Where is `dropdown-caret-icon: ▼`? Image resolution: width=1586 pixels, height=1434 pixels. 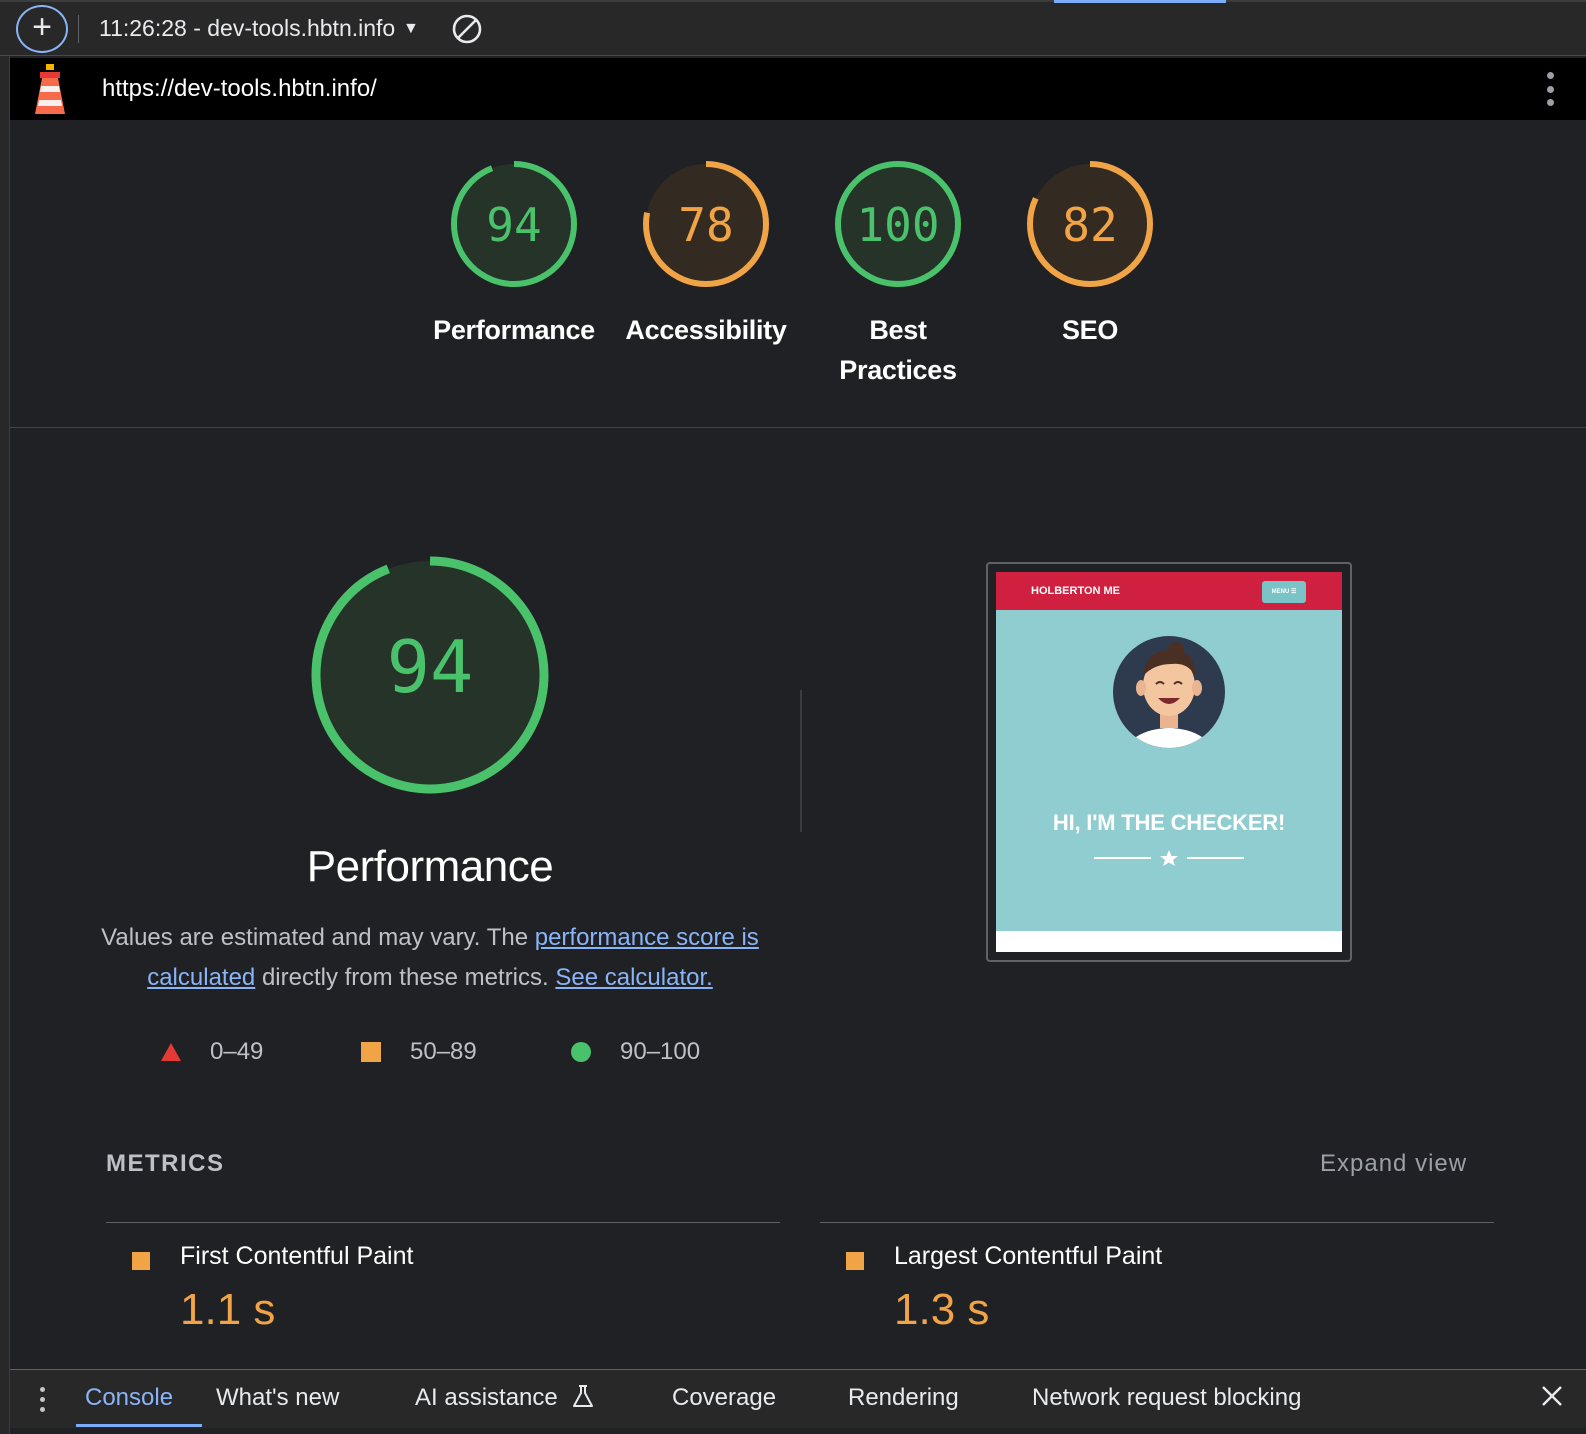
dropdown-caret-icon: ▼ is located at coordinates (411, 28).